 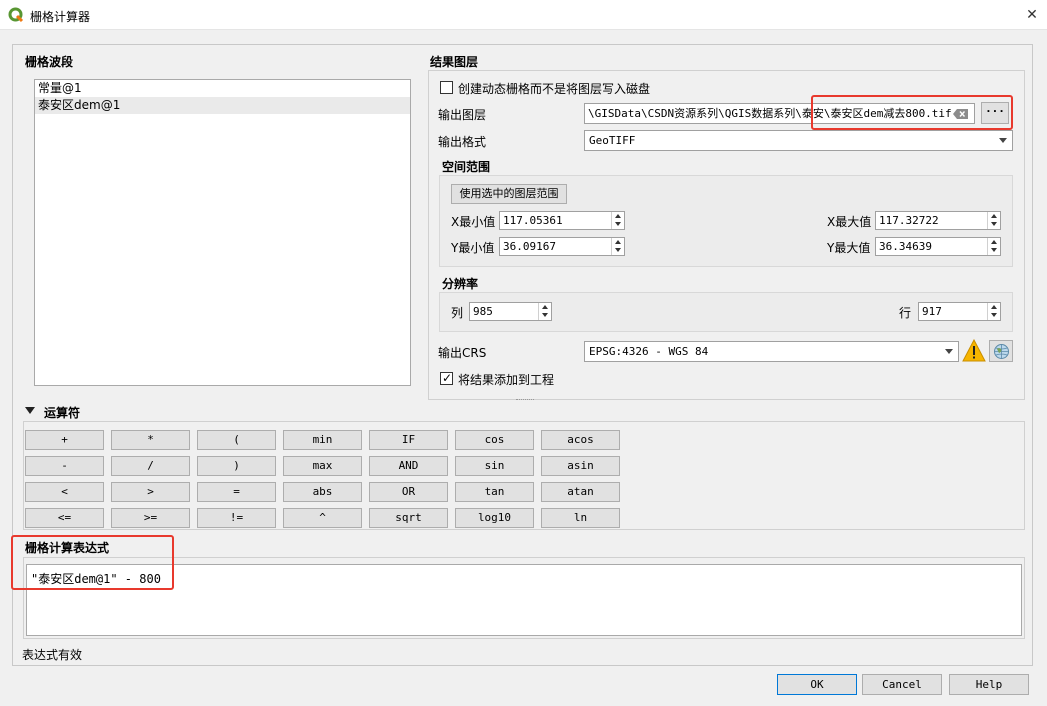 What do you see at coordinates (849, 222) in the screenshot?
I see `xmax-label: X最大值` at bounding box center [849, 222].